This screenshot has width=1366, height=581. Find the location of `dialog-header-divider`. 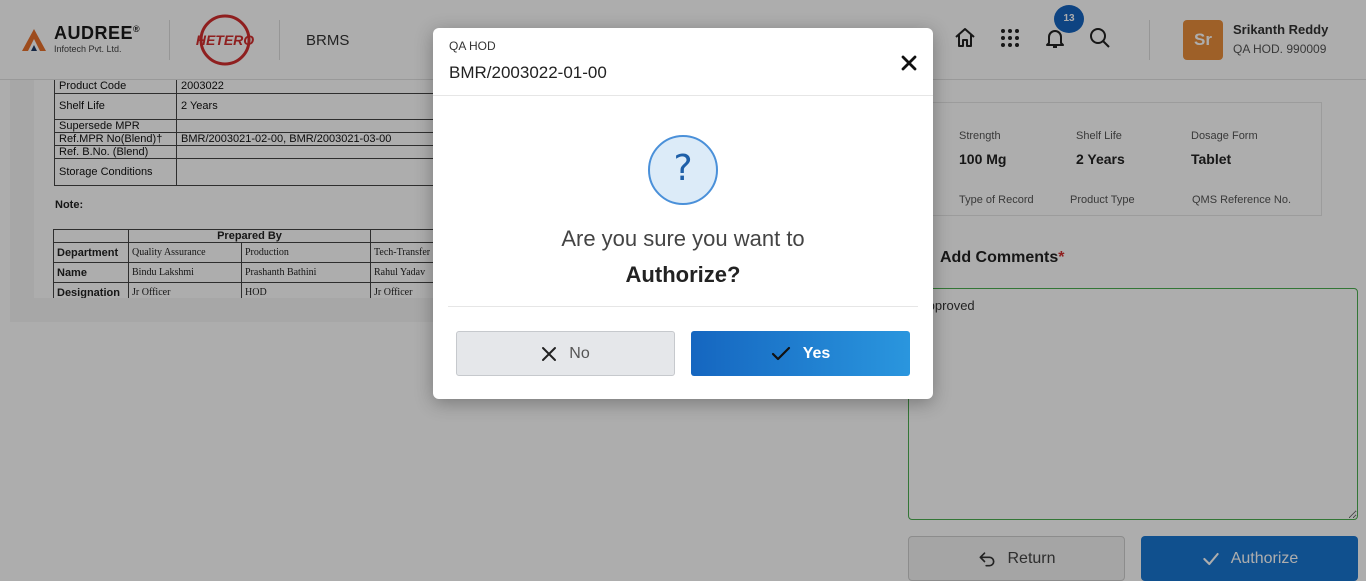

dialog-header-divider is located at coordinates (683, 95).